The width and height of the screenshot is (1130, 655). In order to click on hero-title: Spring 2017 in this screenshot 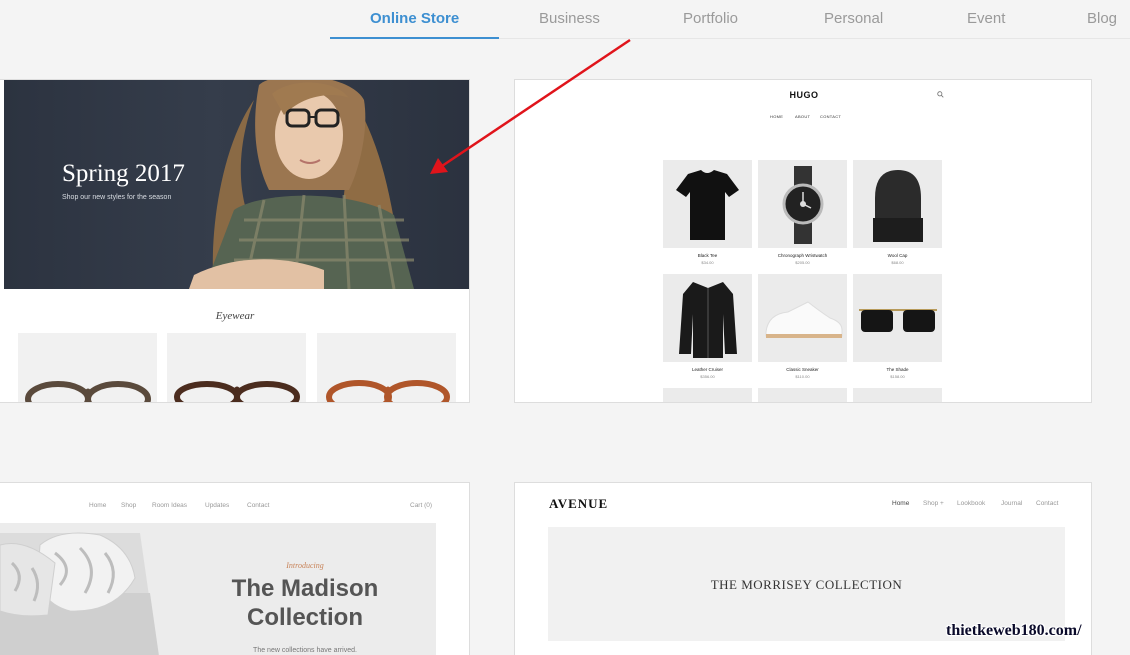, I will do `click(123, 173)`.